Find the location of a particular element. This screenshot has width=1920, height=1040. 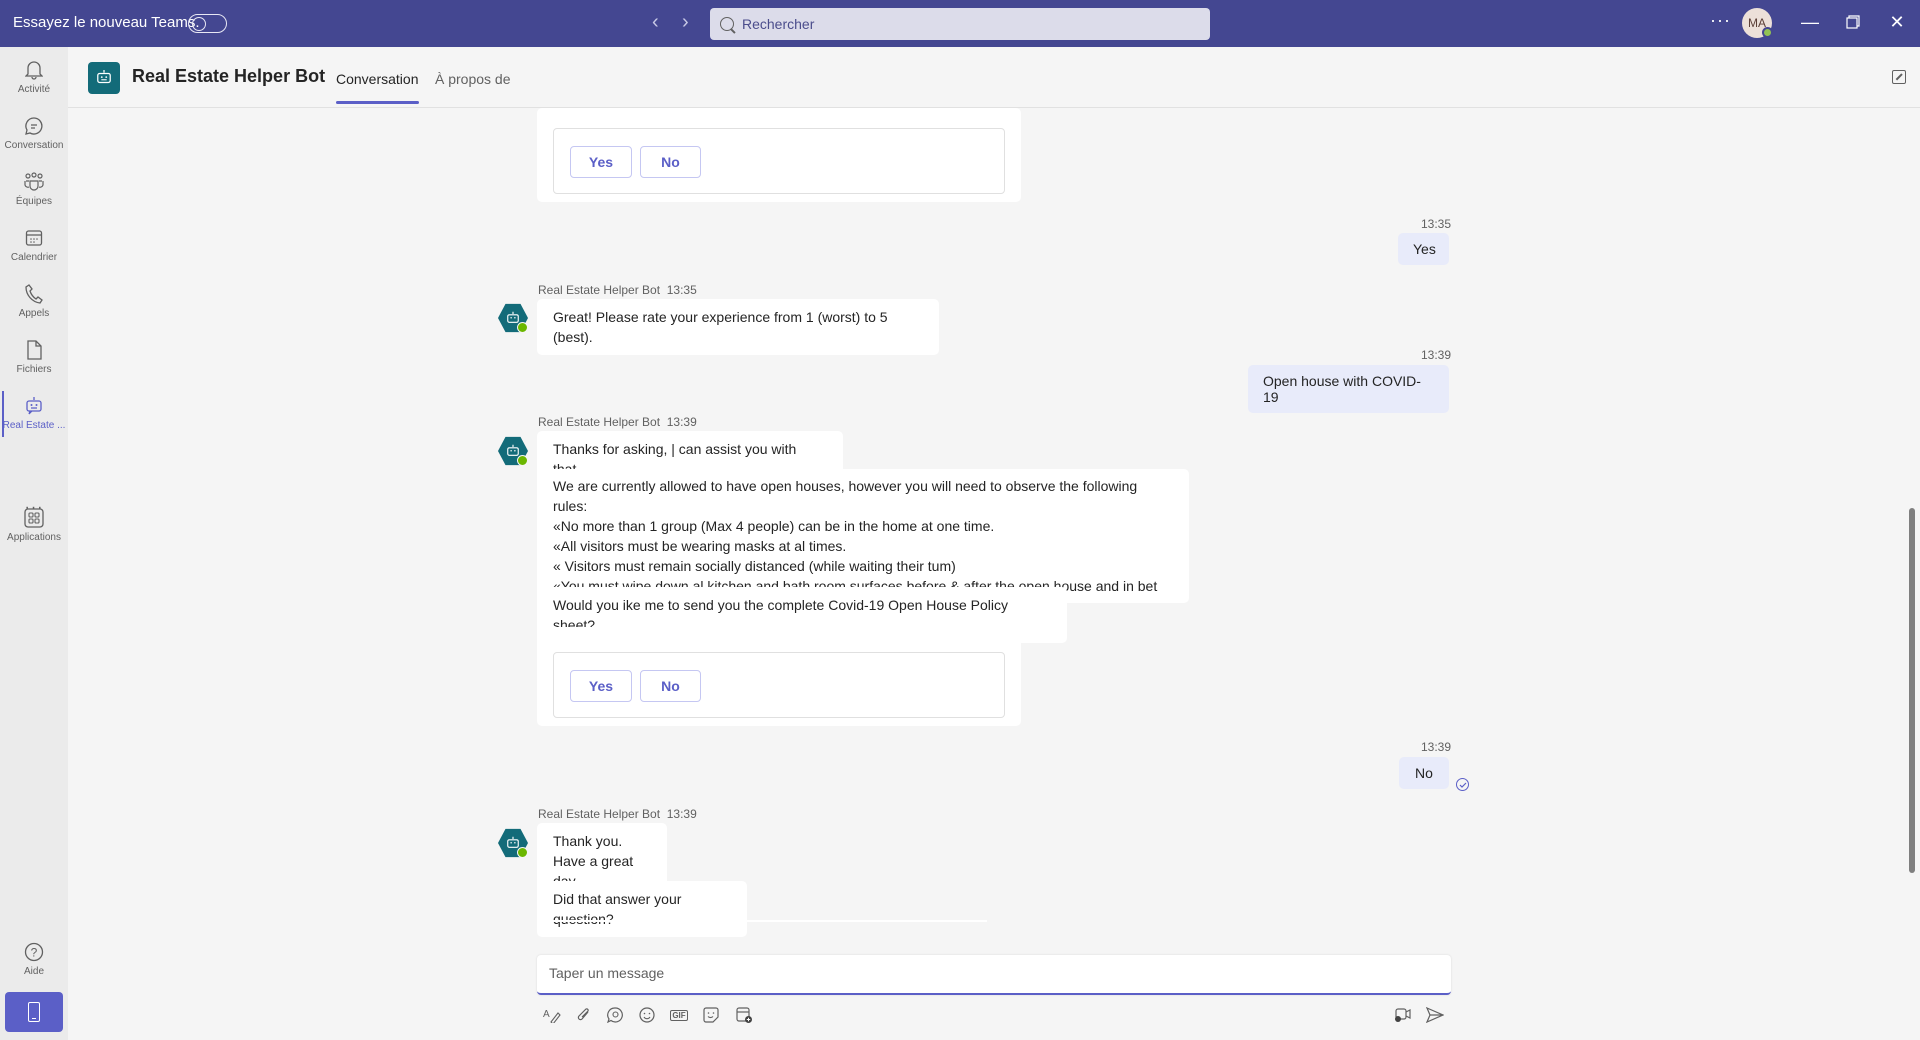

tab-conversation: Conversation is located at coordinates (377, 87).